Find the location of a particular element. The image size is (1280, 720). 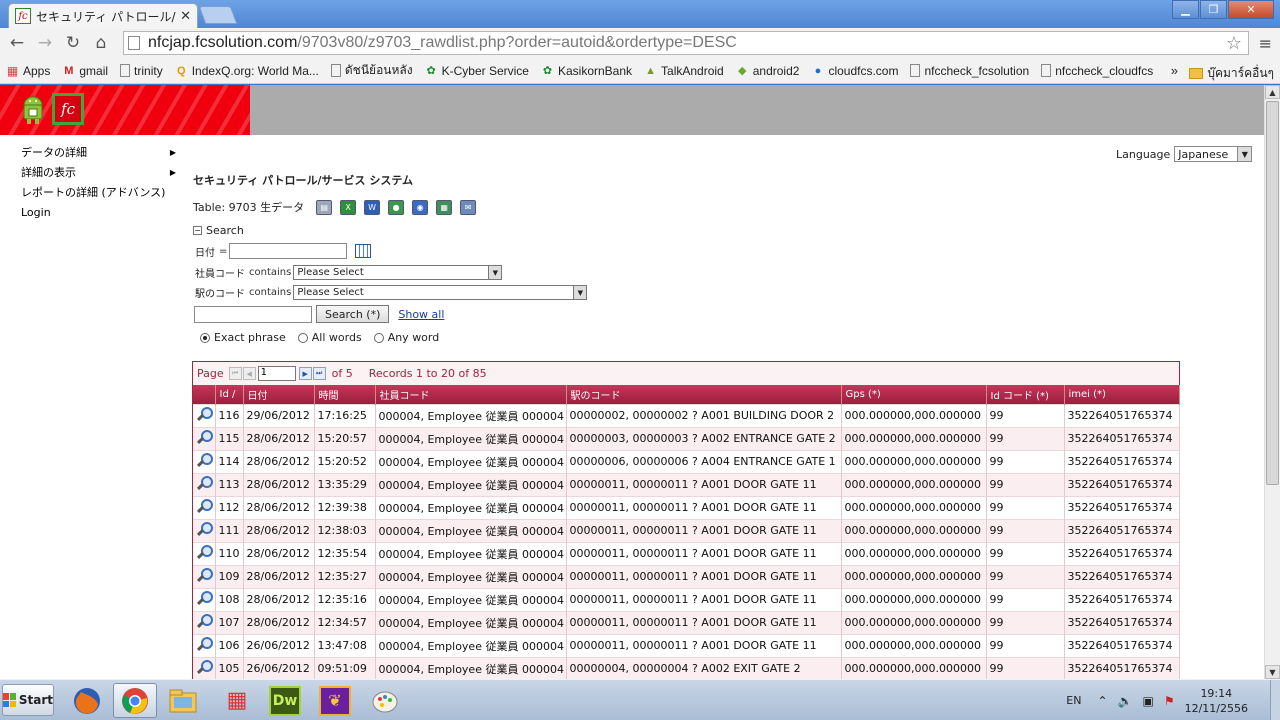

tab-close-icon: ✕ is located at coordinates (185, 16).